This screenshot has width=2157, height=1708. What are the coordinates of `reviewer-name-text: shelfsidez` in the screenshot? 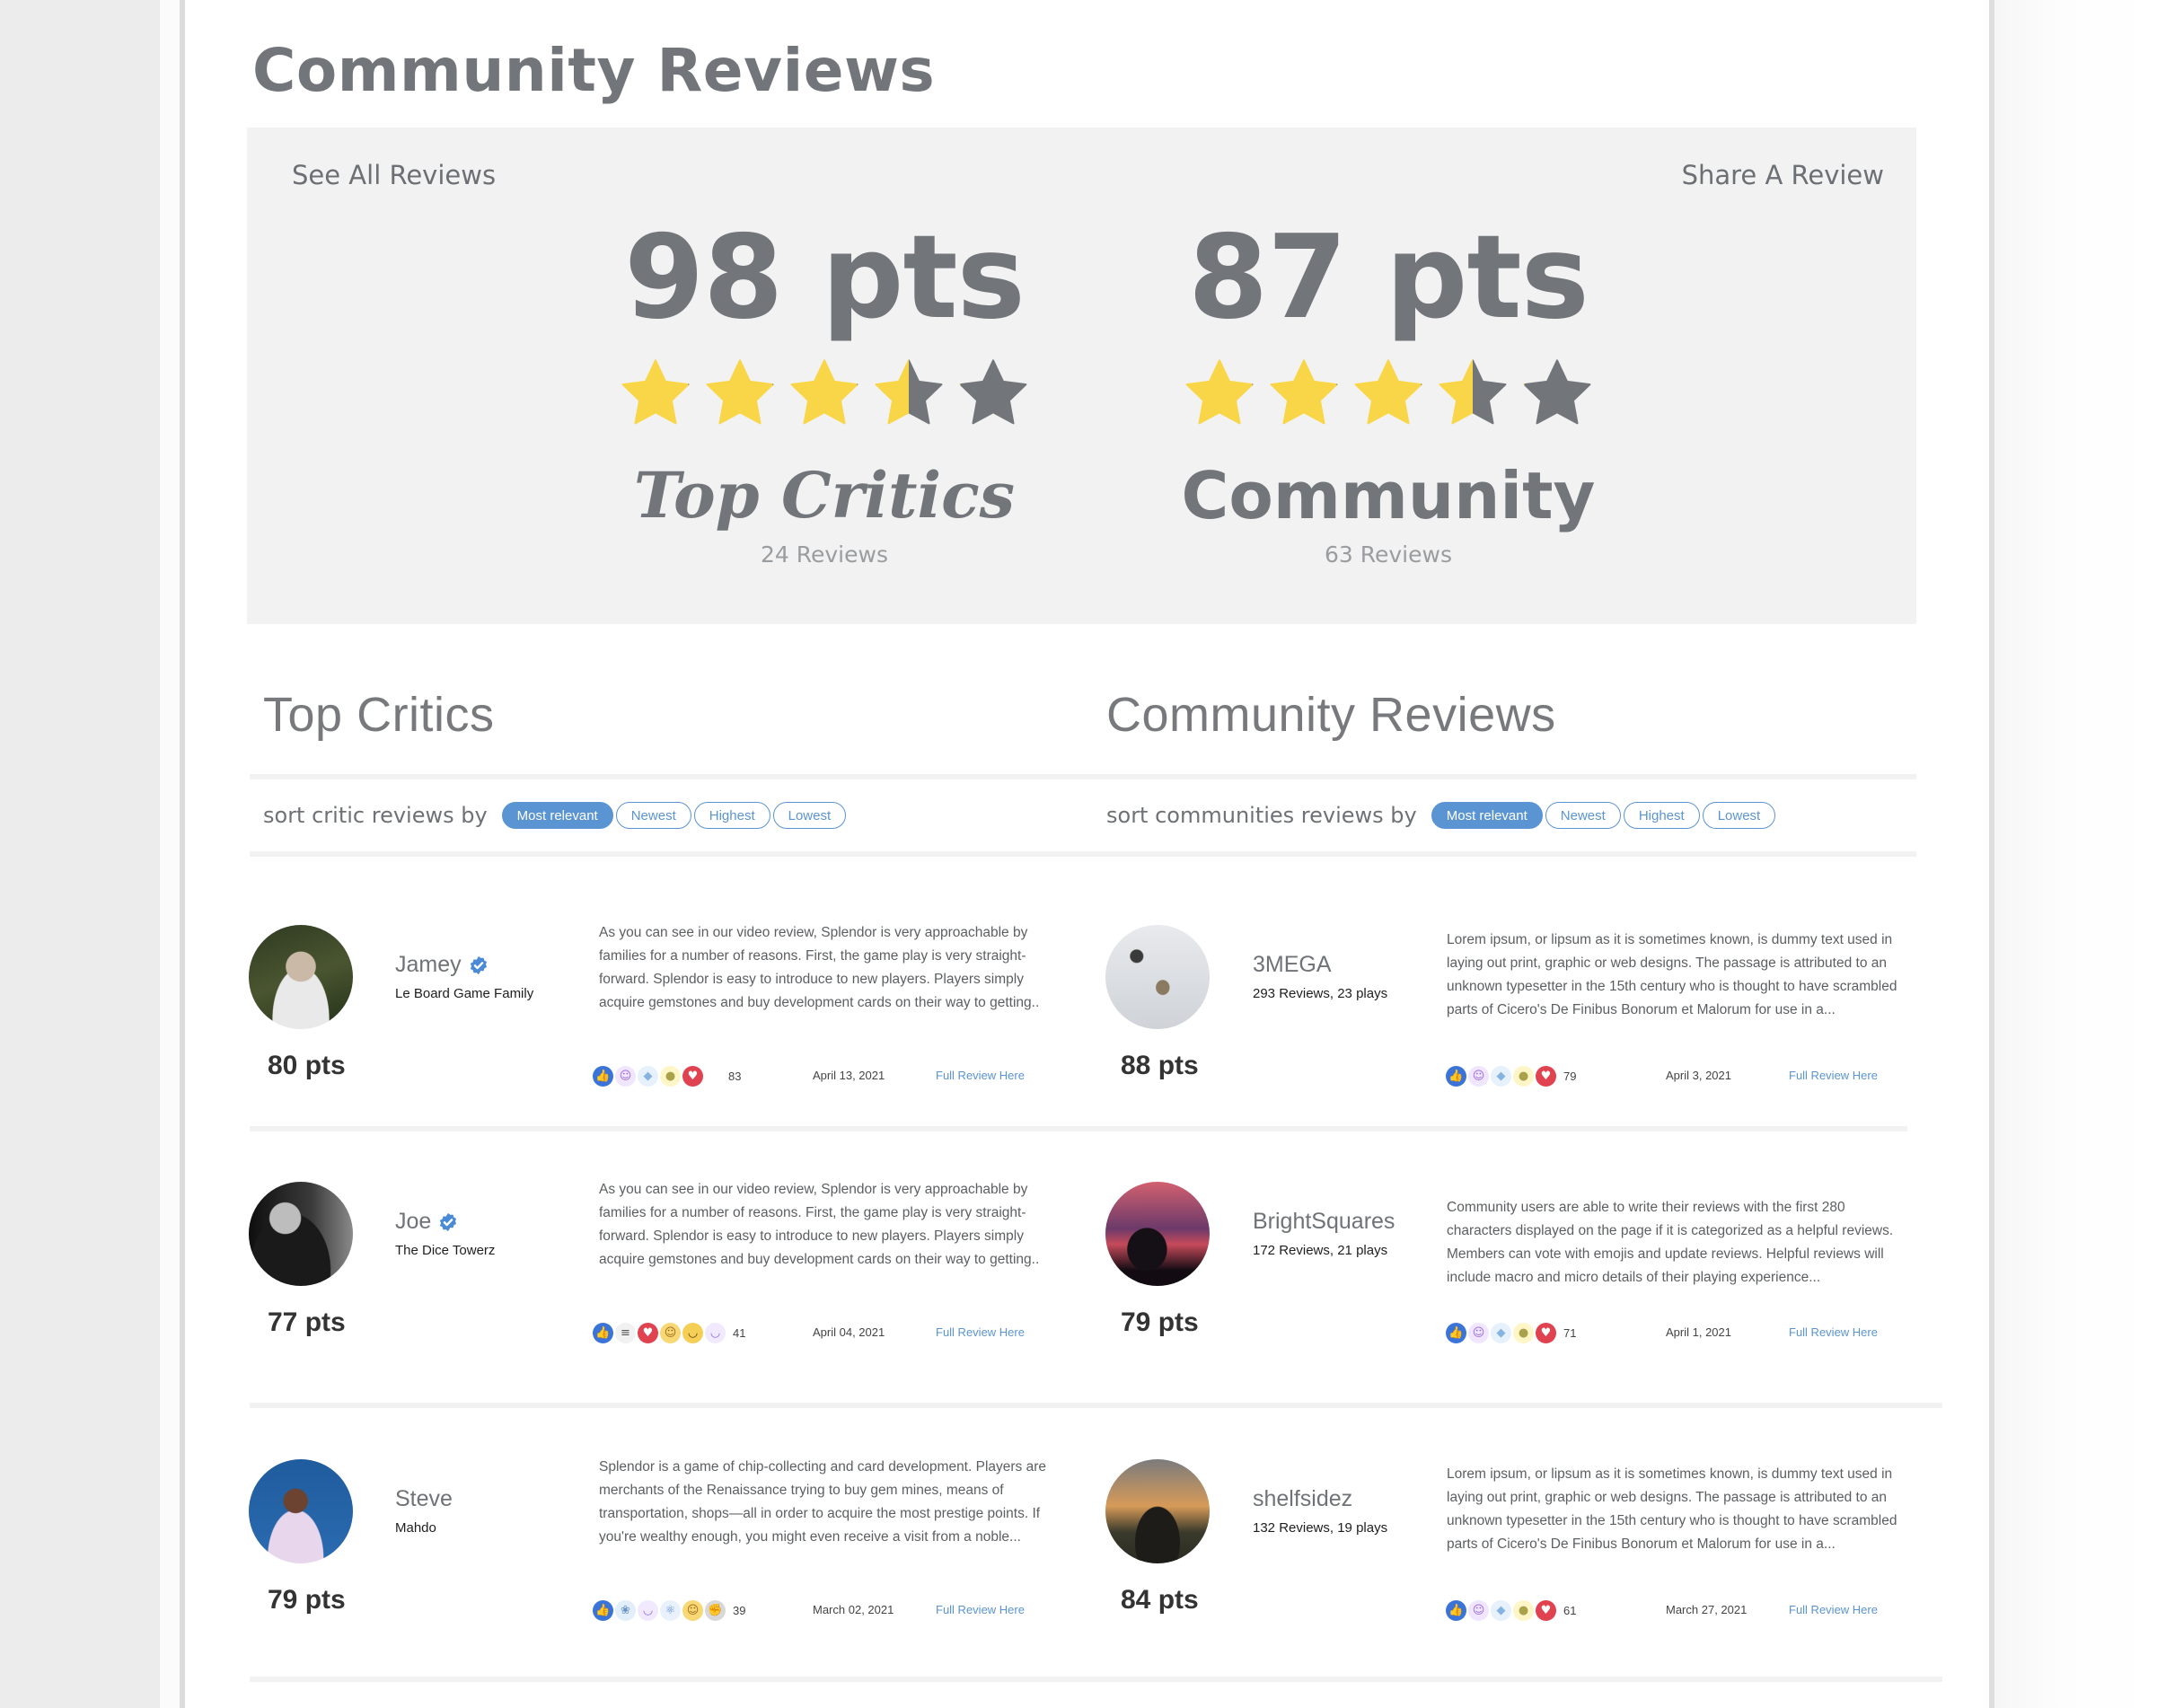 It's located at (1303, 1498).